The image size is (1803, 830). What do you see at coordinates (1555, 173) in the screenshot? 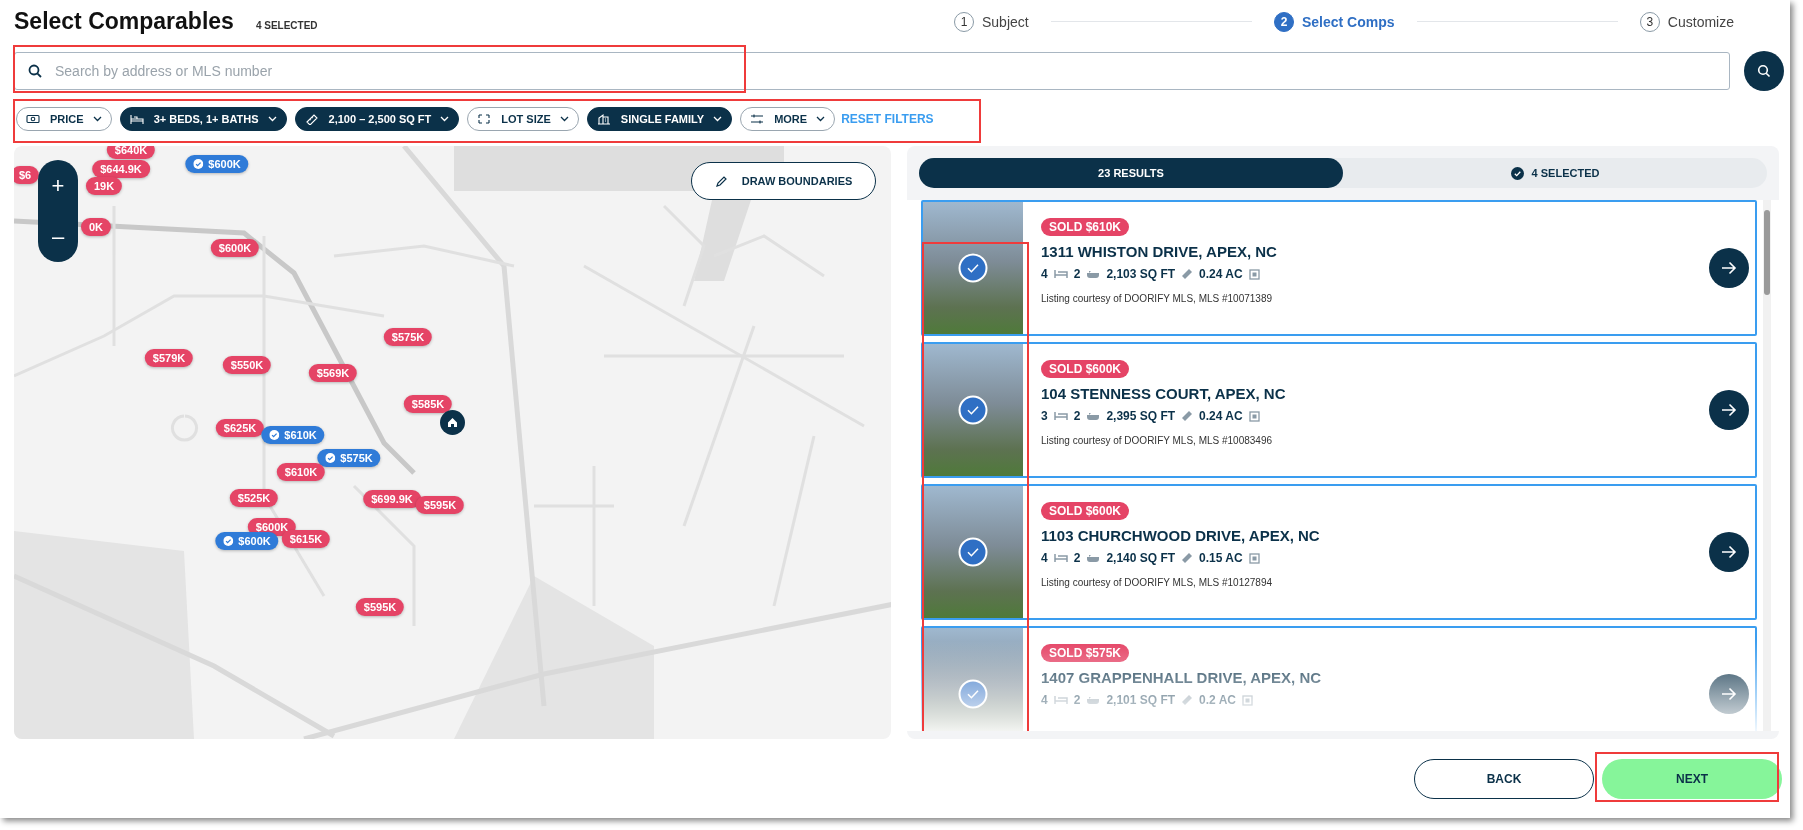
I see `results-tab: 4 SELECTED` at bounding box center [1555, 173].